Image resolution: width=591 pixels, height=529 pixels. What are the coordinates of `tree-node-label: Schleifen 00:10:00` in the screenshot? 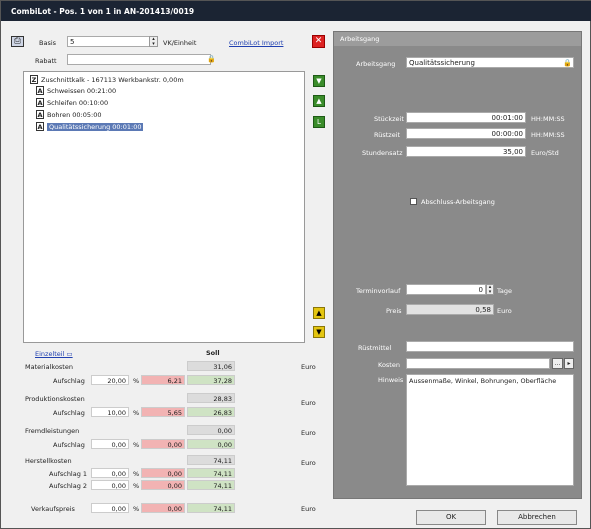 It's located at (78, 102).